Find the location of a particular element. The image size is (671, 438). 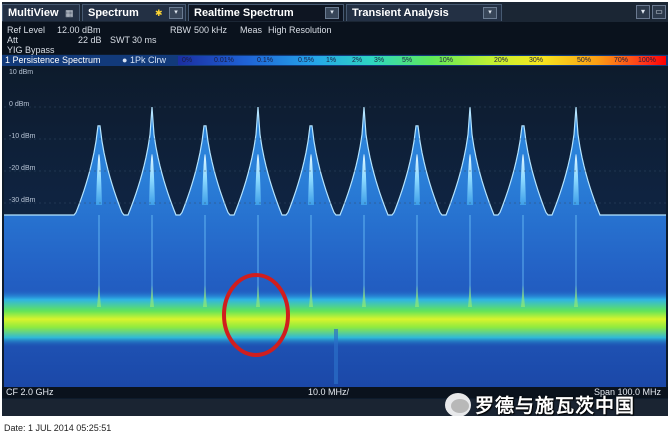

watermark: 罗德与施瓦茨中国 is located at coordinates (556, 405).